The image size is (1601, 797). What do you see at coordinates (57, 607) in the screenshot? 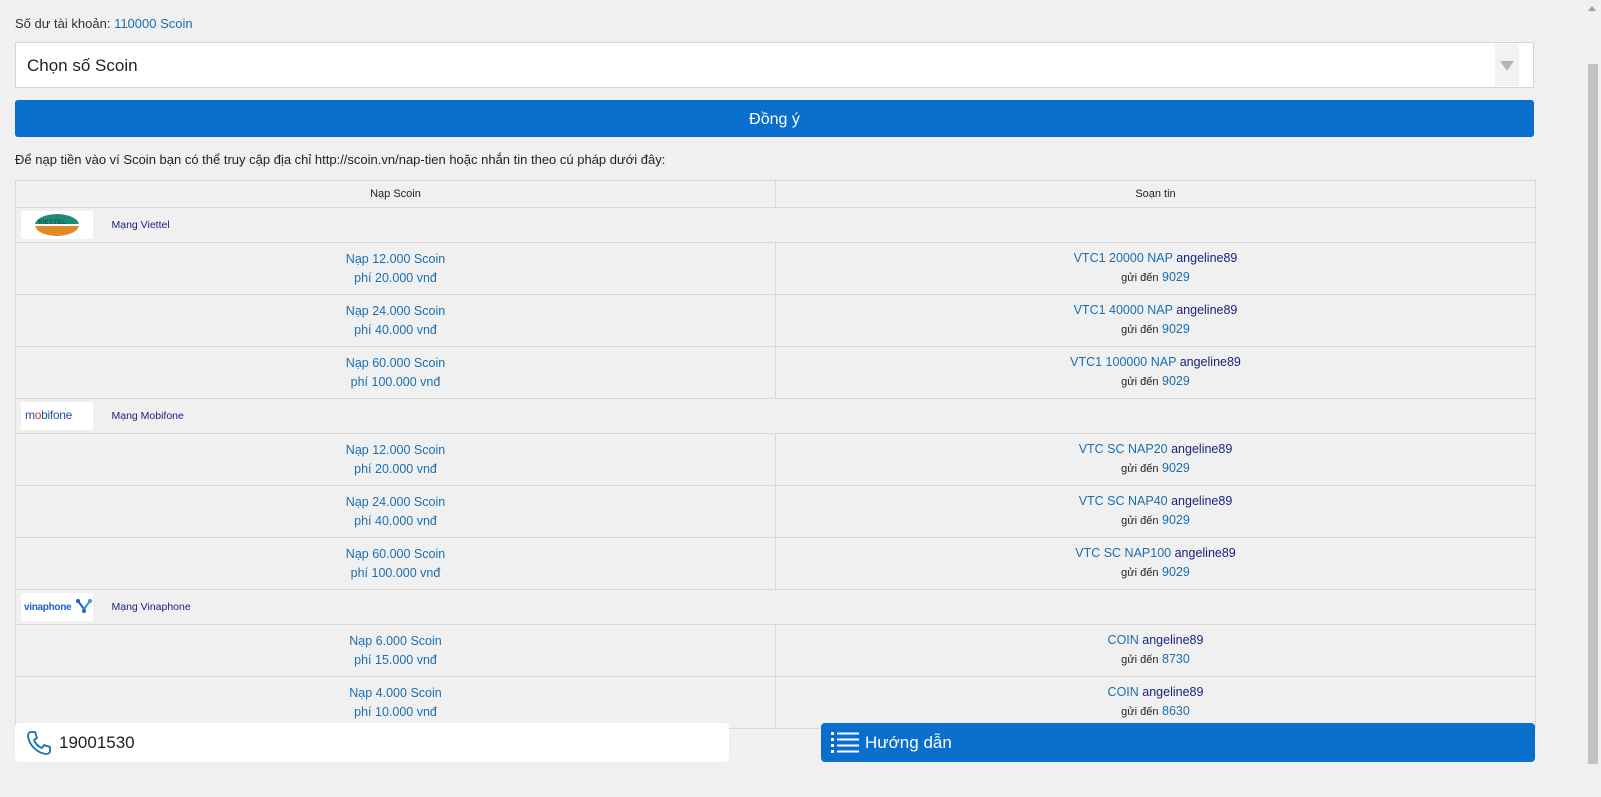
I see `vinaphone-logo: vinaphone` at bounding box center [57, 607].